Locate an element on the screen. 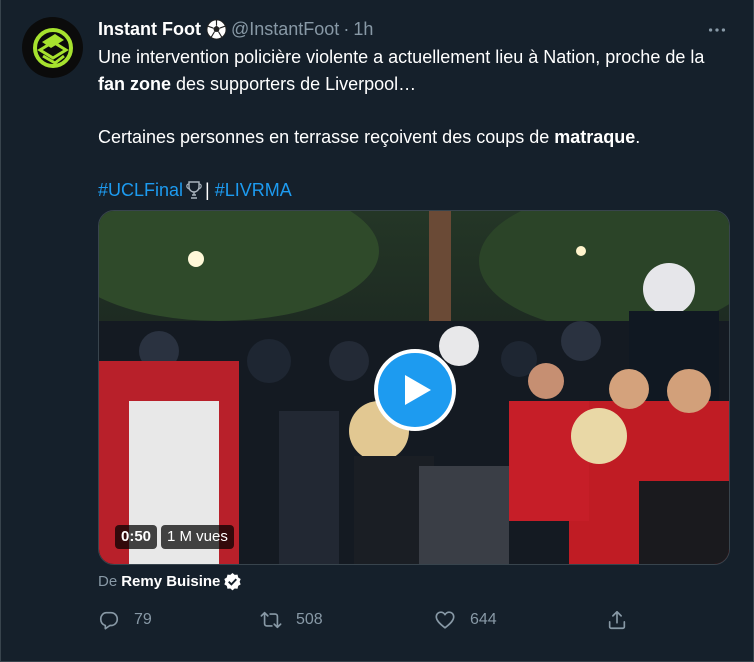 The image size is (754, 662). video-attribution: De Remy Buisine is located at coordinates (170, 581).